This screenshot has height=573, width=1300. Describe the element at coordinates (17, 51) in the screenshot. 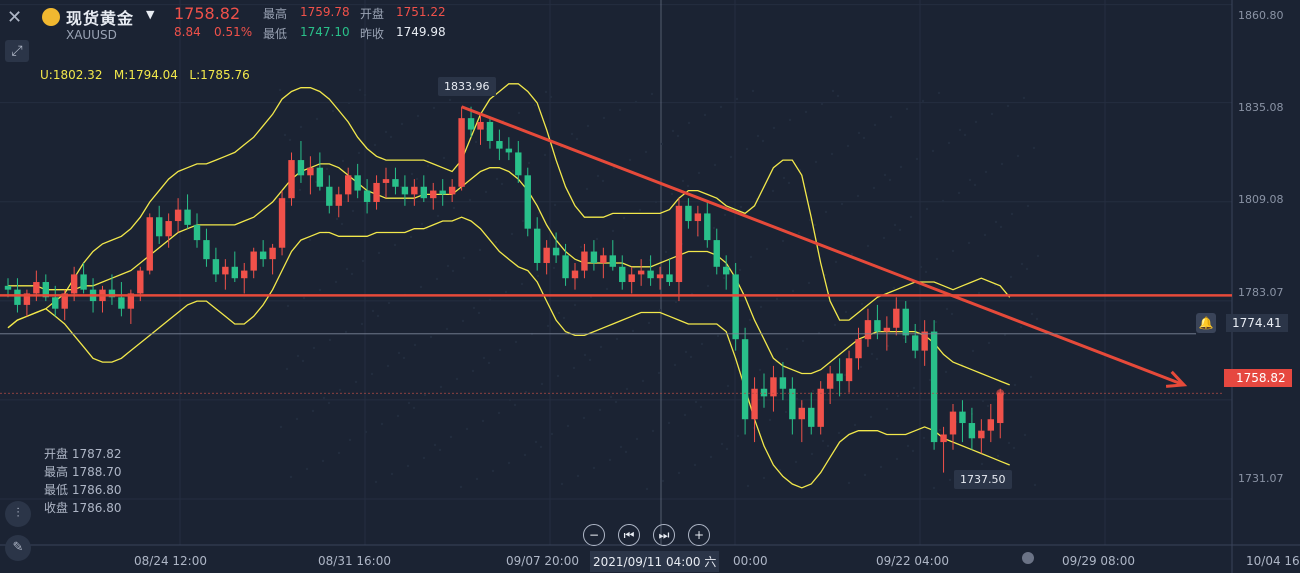

I see `expand-icon: ⤢` at that location.